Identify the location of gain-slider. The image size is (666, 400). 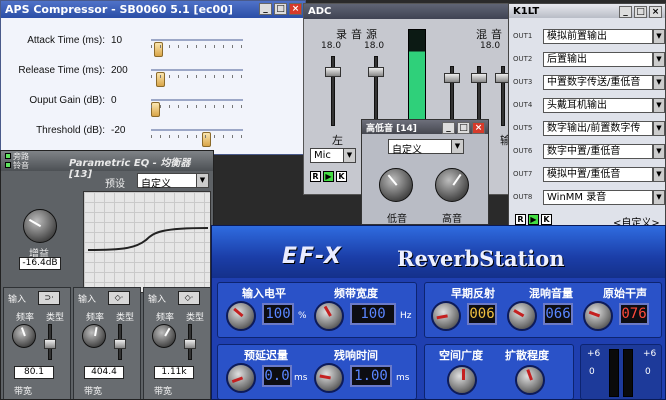
(197, 108).